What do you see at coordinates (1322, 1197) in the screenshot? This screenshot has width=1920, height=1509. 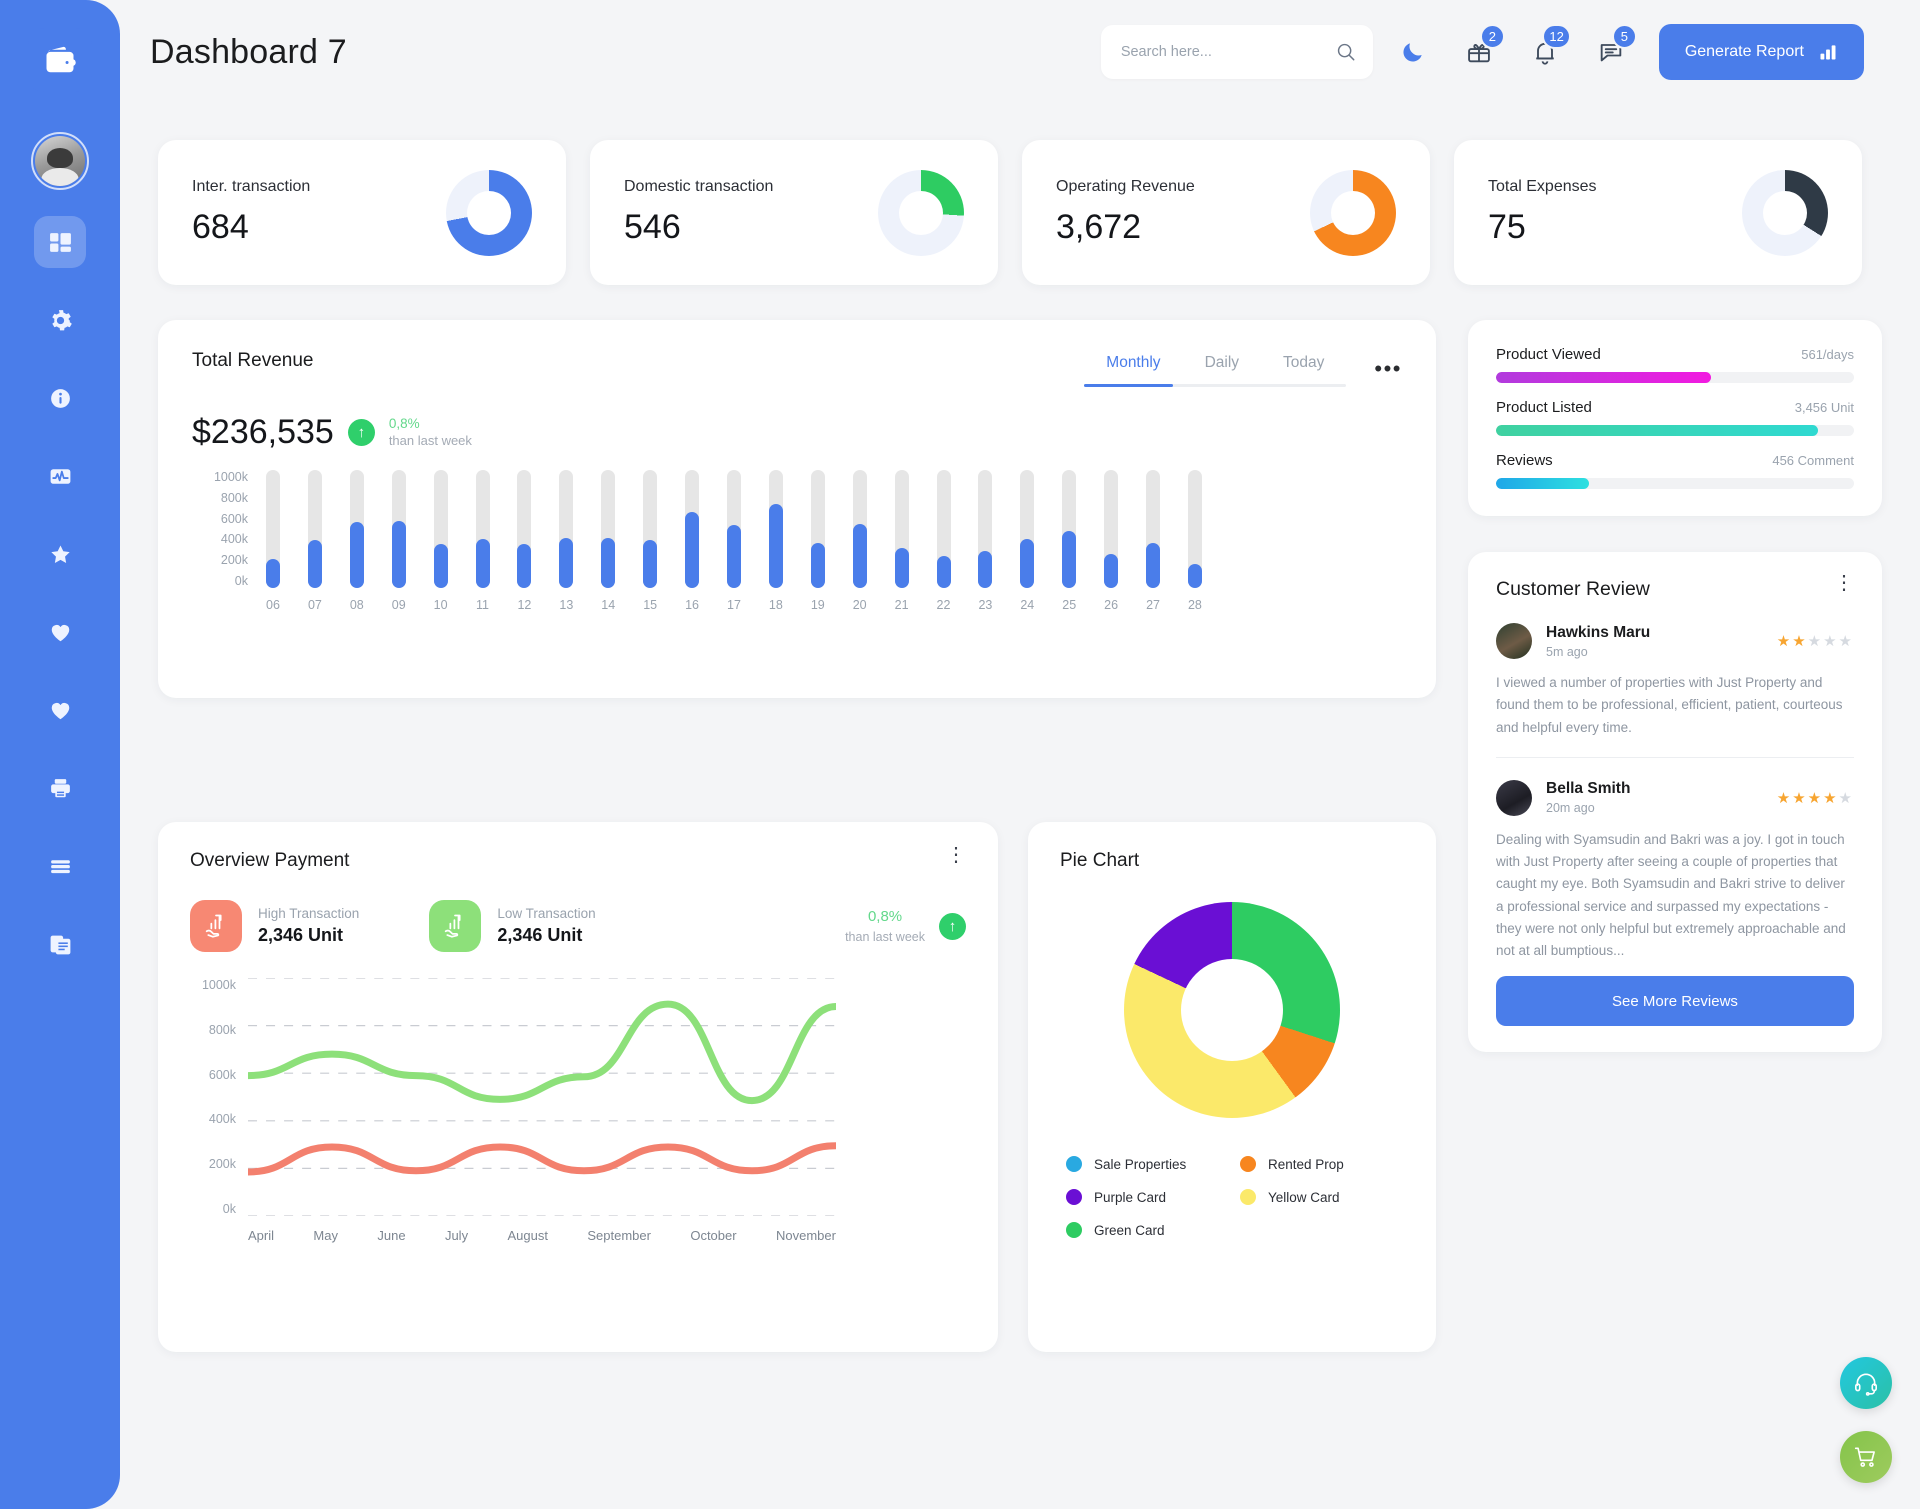 I see `legend-item: Yellow Card` at bounding box center [1322, 1197].